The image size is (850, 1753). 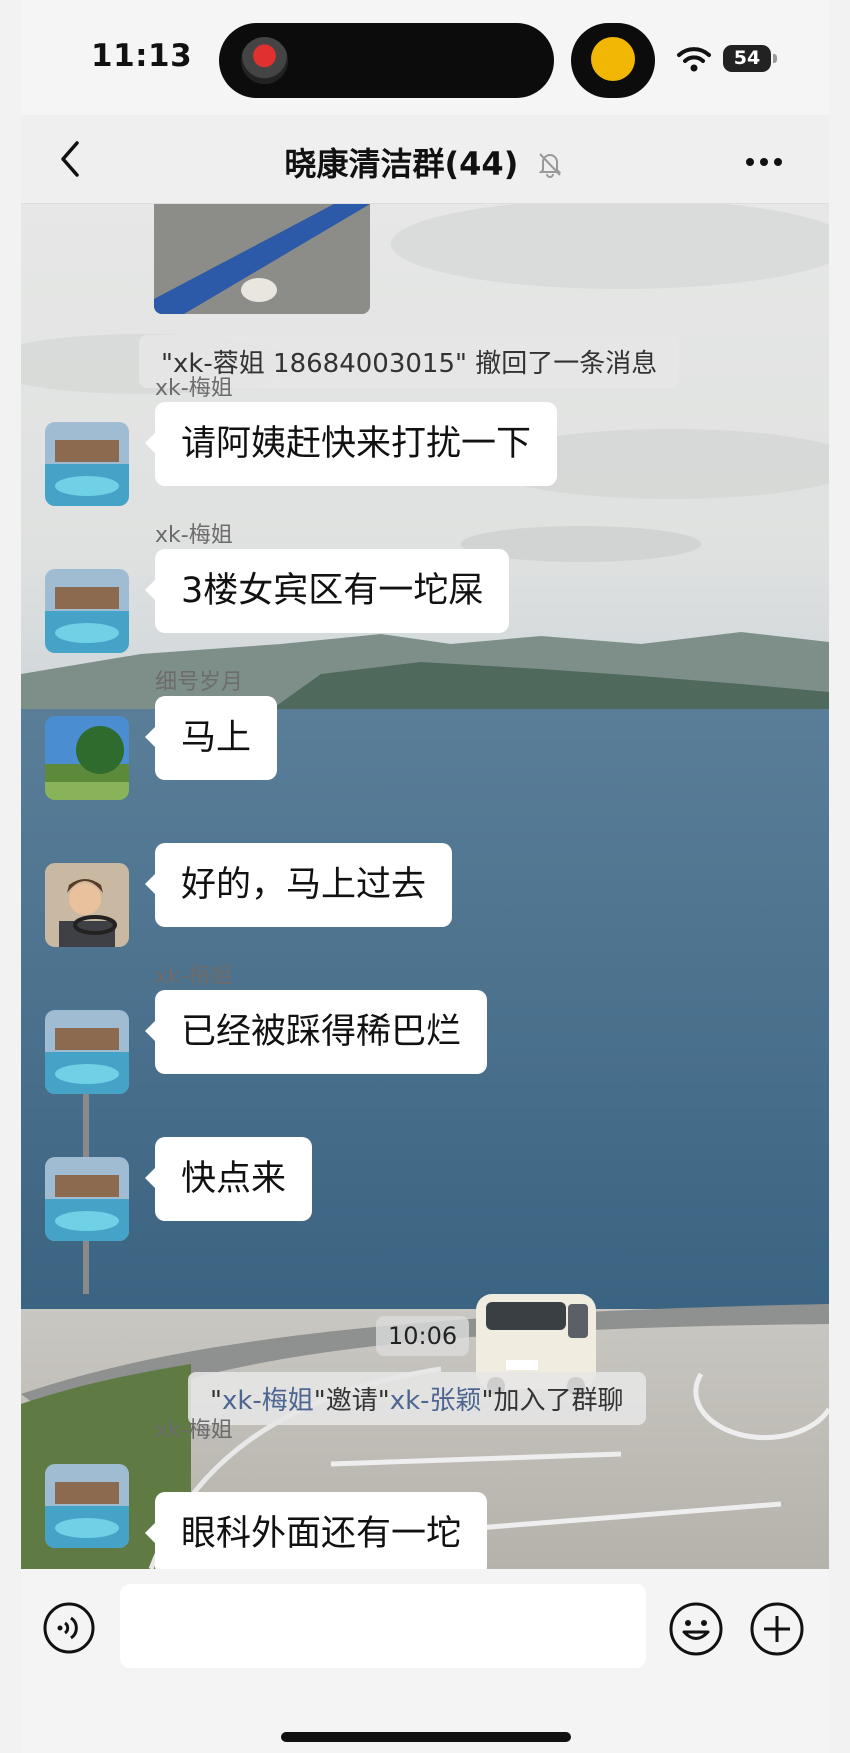 I want to click on invite-verb: "邀请", so click(x=351, y=1401).